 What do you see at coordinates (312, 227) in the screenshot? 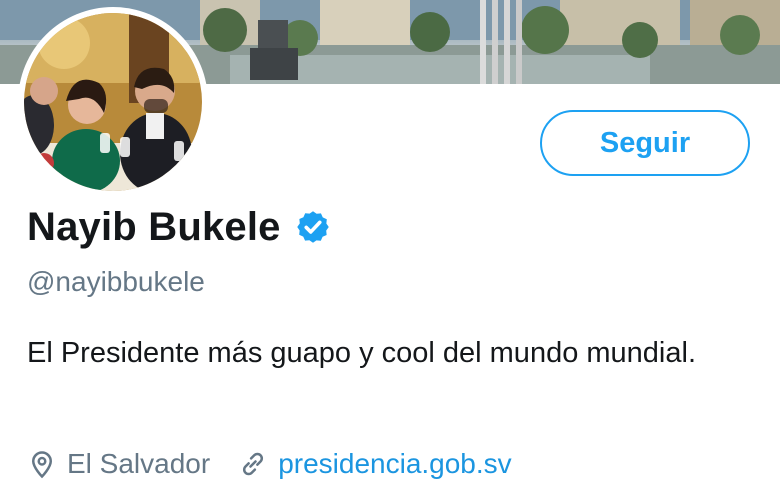
I see `verified-badge-icon` at bounding box center [312, 227].